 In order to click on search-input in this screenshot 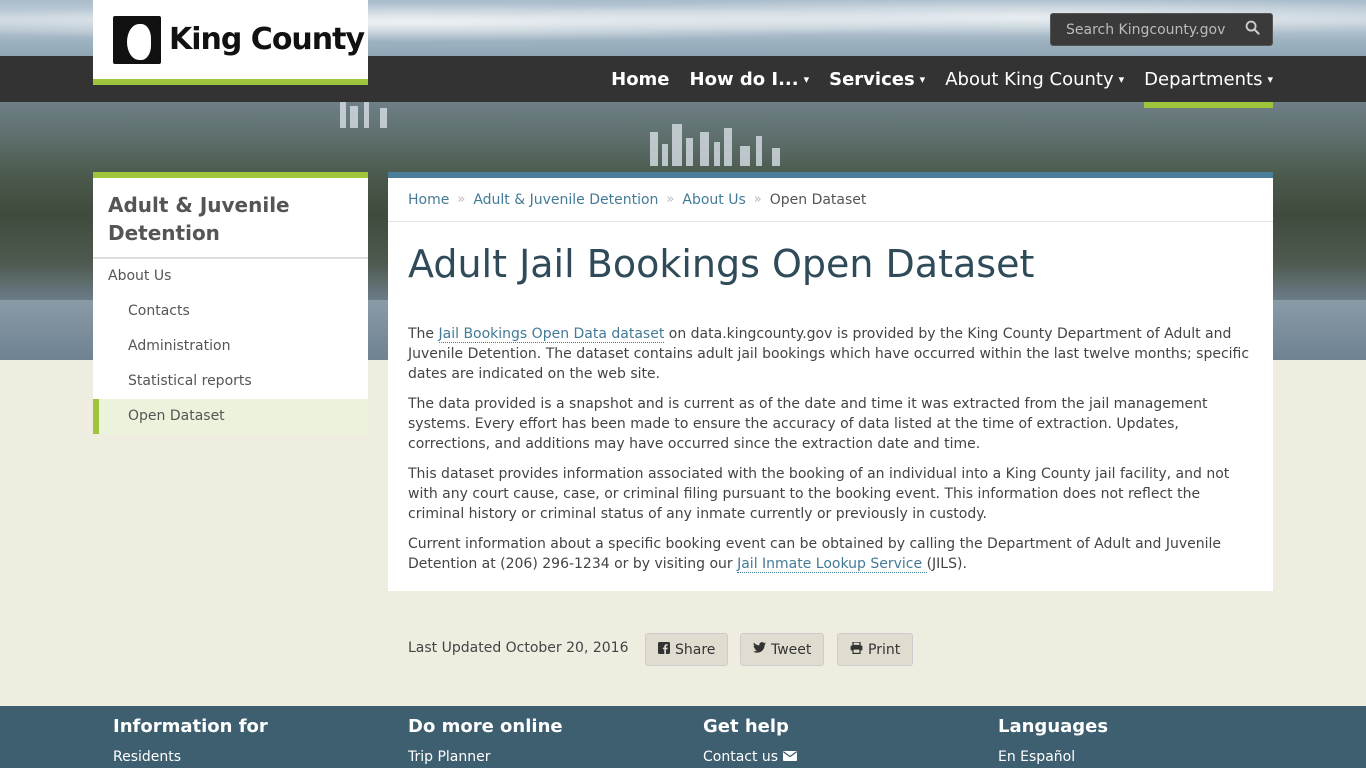, I will do `click(1155, 29)`.